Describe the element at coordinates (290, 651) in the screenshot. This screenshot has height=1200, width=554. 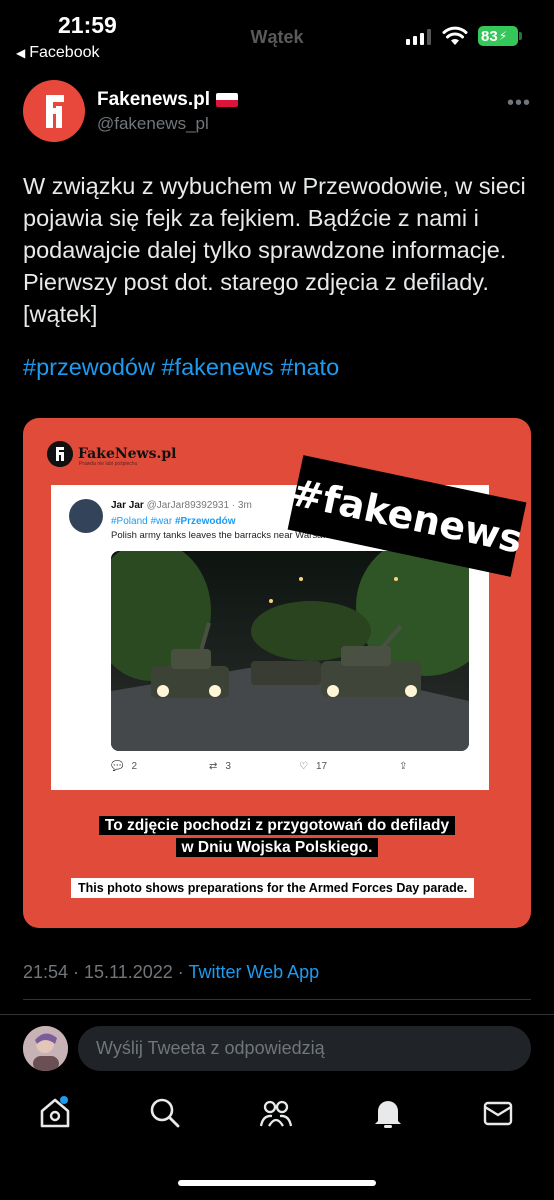
I see `tanks-photo` at that location.